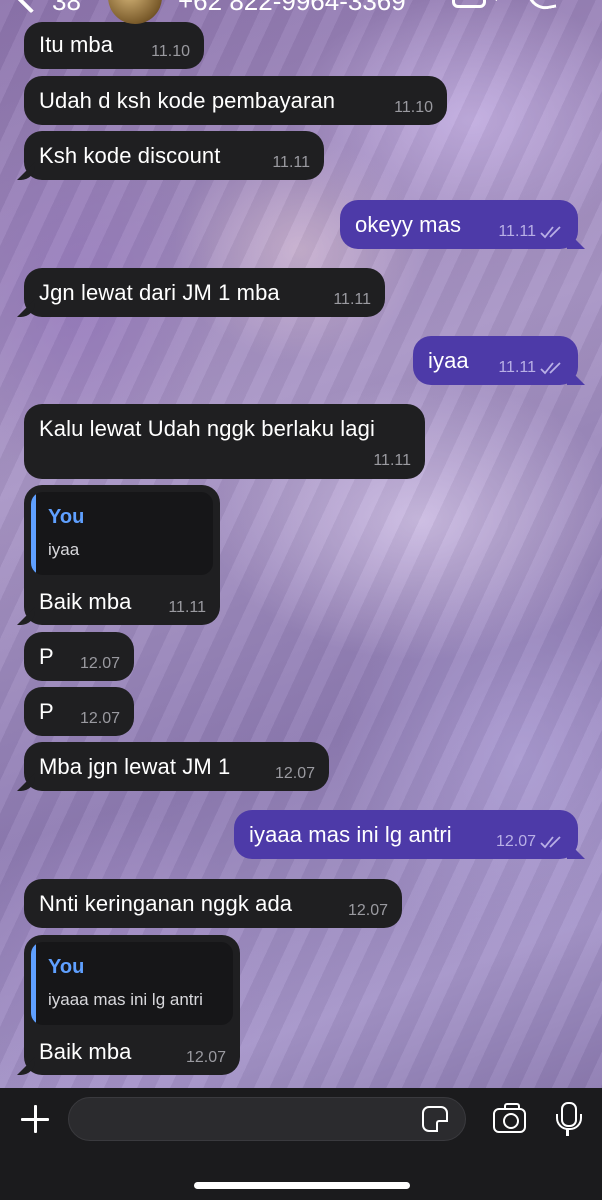  I want to click on message-bubble: Ksh kode discount 11.11, so click(174, 155).